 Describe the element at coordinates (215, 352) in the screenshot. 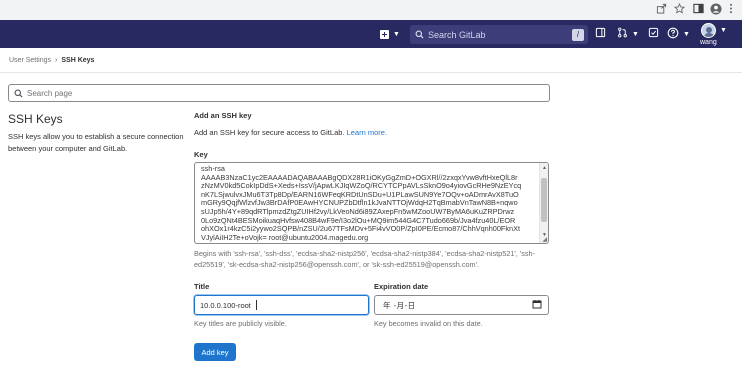

I see `add-key-button: Add key` at that location.